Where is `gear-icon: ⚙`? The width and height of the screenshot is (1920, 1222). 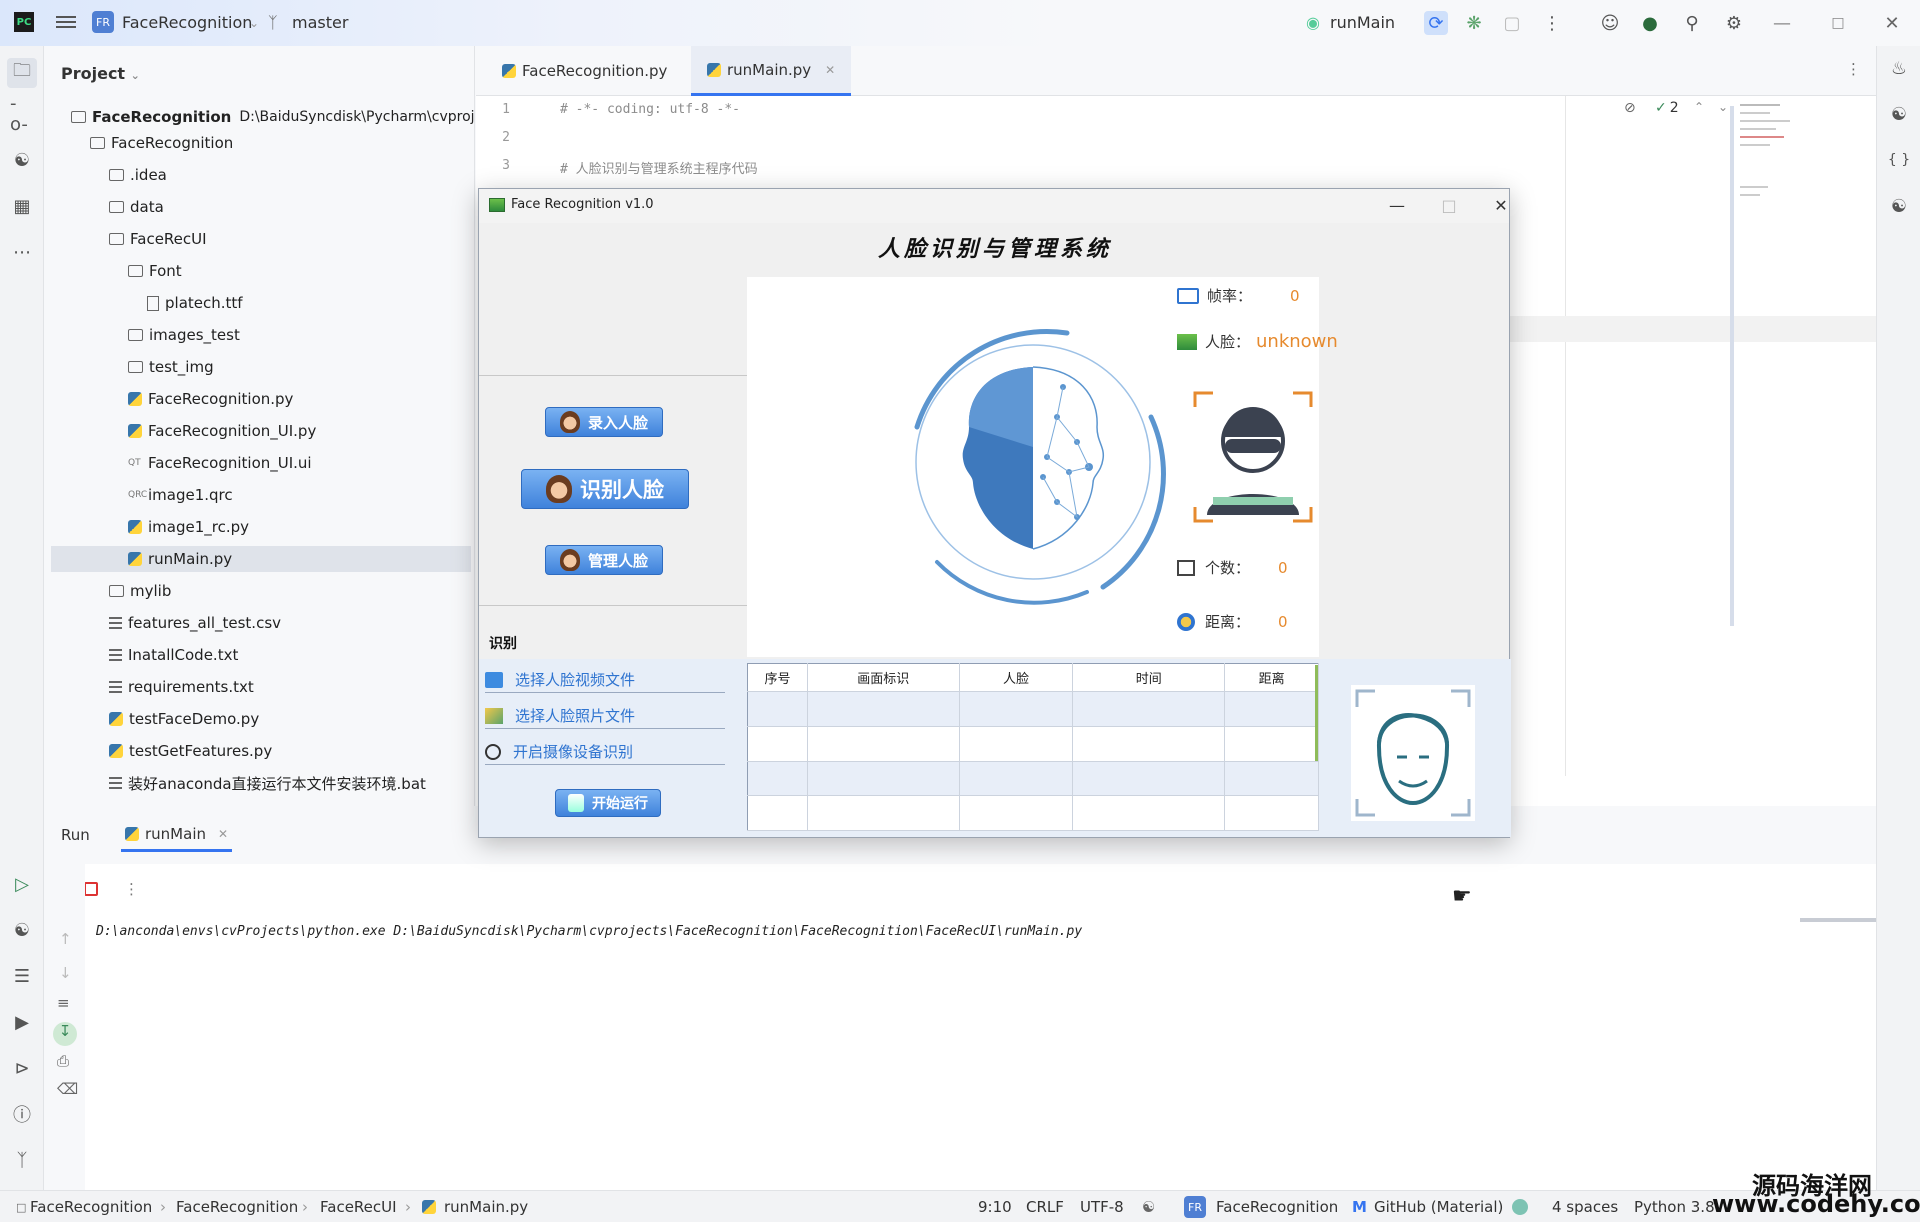 gear-icon: ⚙ is located at coordinates (1734, 23).